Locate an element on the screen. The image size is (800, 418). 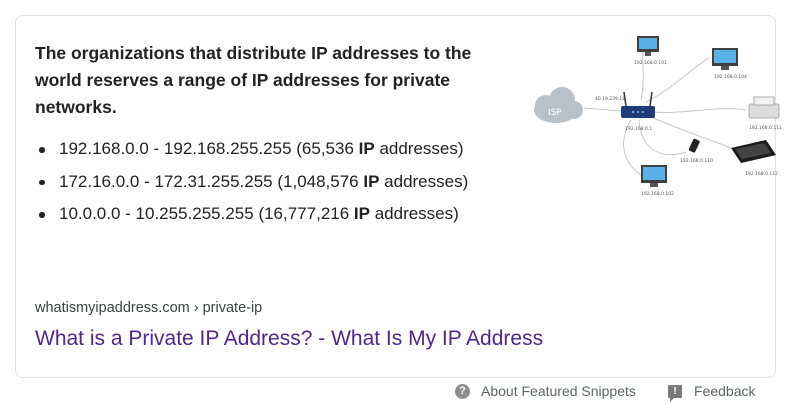
feedback-flag-icon: ! is located at coordinates (675, 393).